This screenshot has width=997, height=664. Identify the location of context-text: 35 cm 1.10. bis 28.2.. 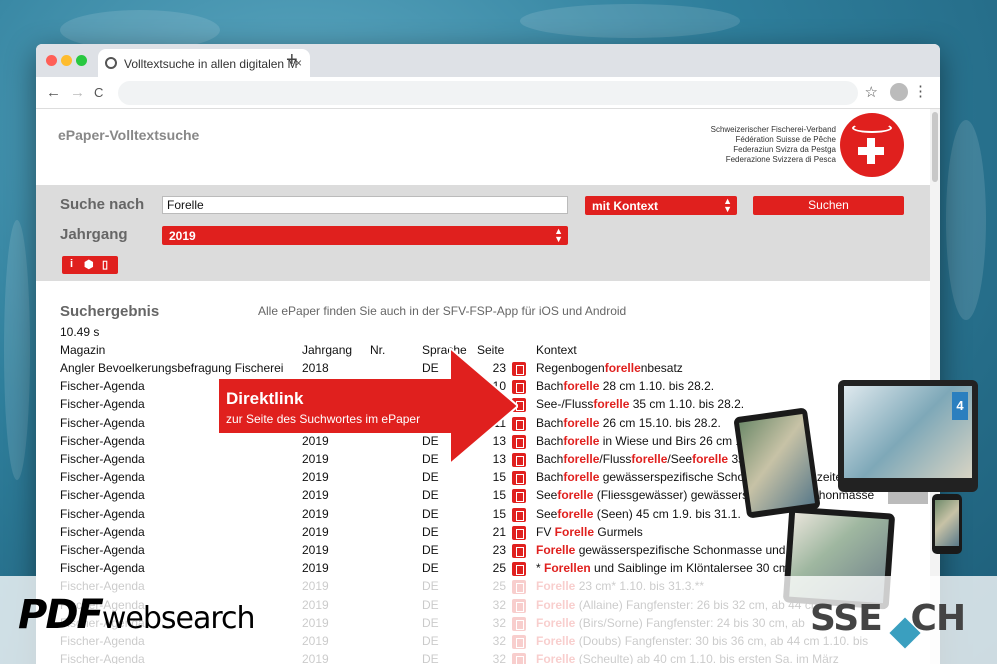
(687, 404).